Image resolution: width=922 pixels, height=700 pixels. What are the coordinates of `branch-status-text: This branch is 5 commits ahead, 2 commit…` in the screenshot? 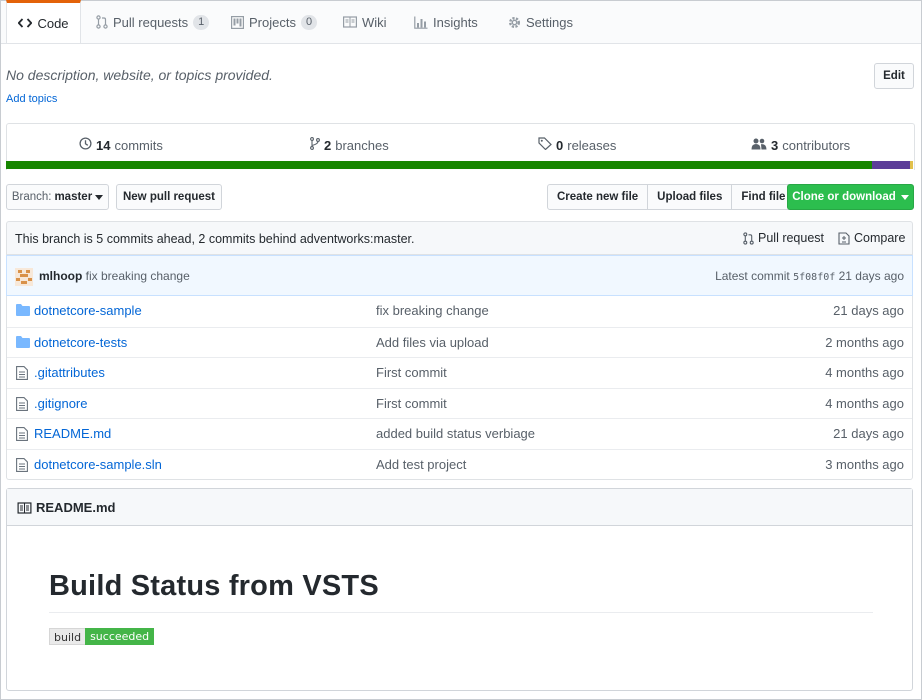 It's located at (215, 239).